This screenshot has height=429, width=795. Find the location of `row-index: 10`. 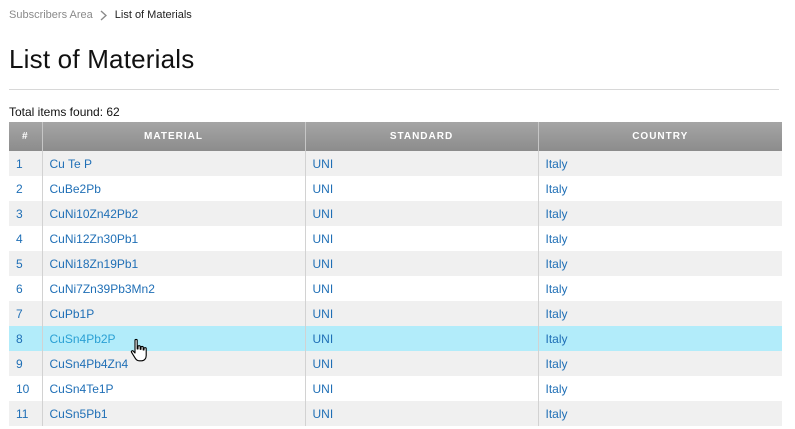

row-index: 10 is located at coordinates (26, 388).